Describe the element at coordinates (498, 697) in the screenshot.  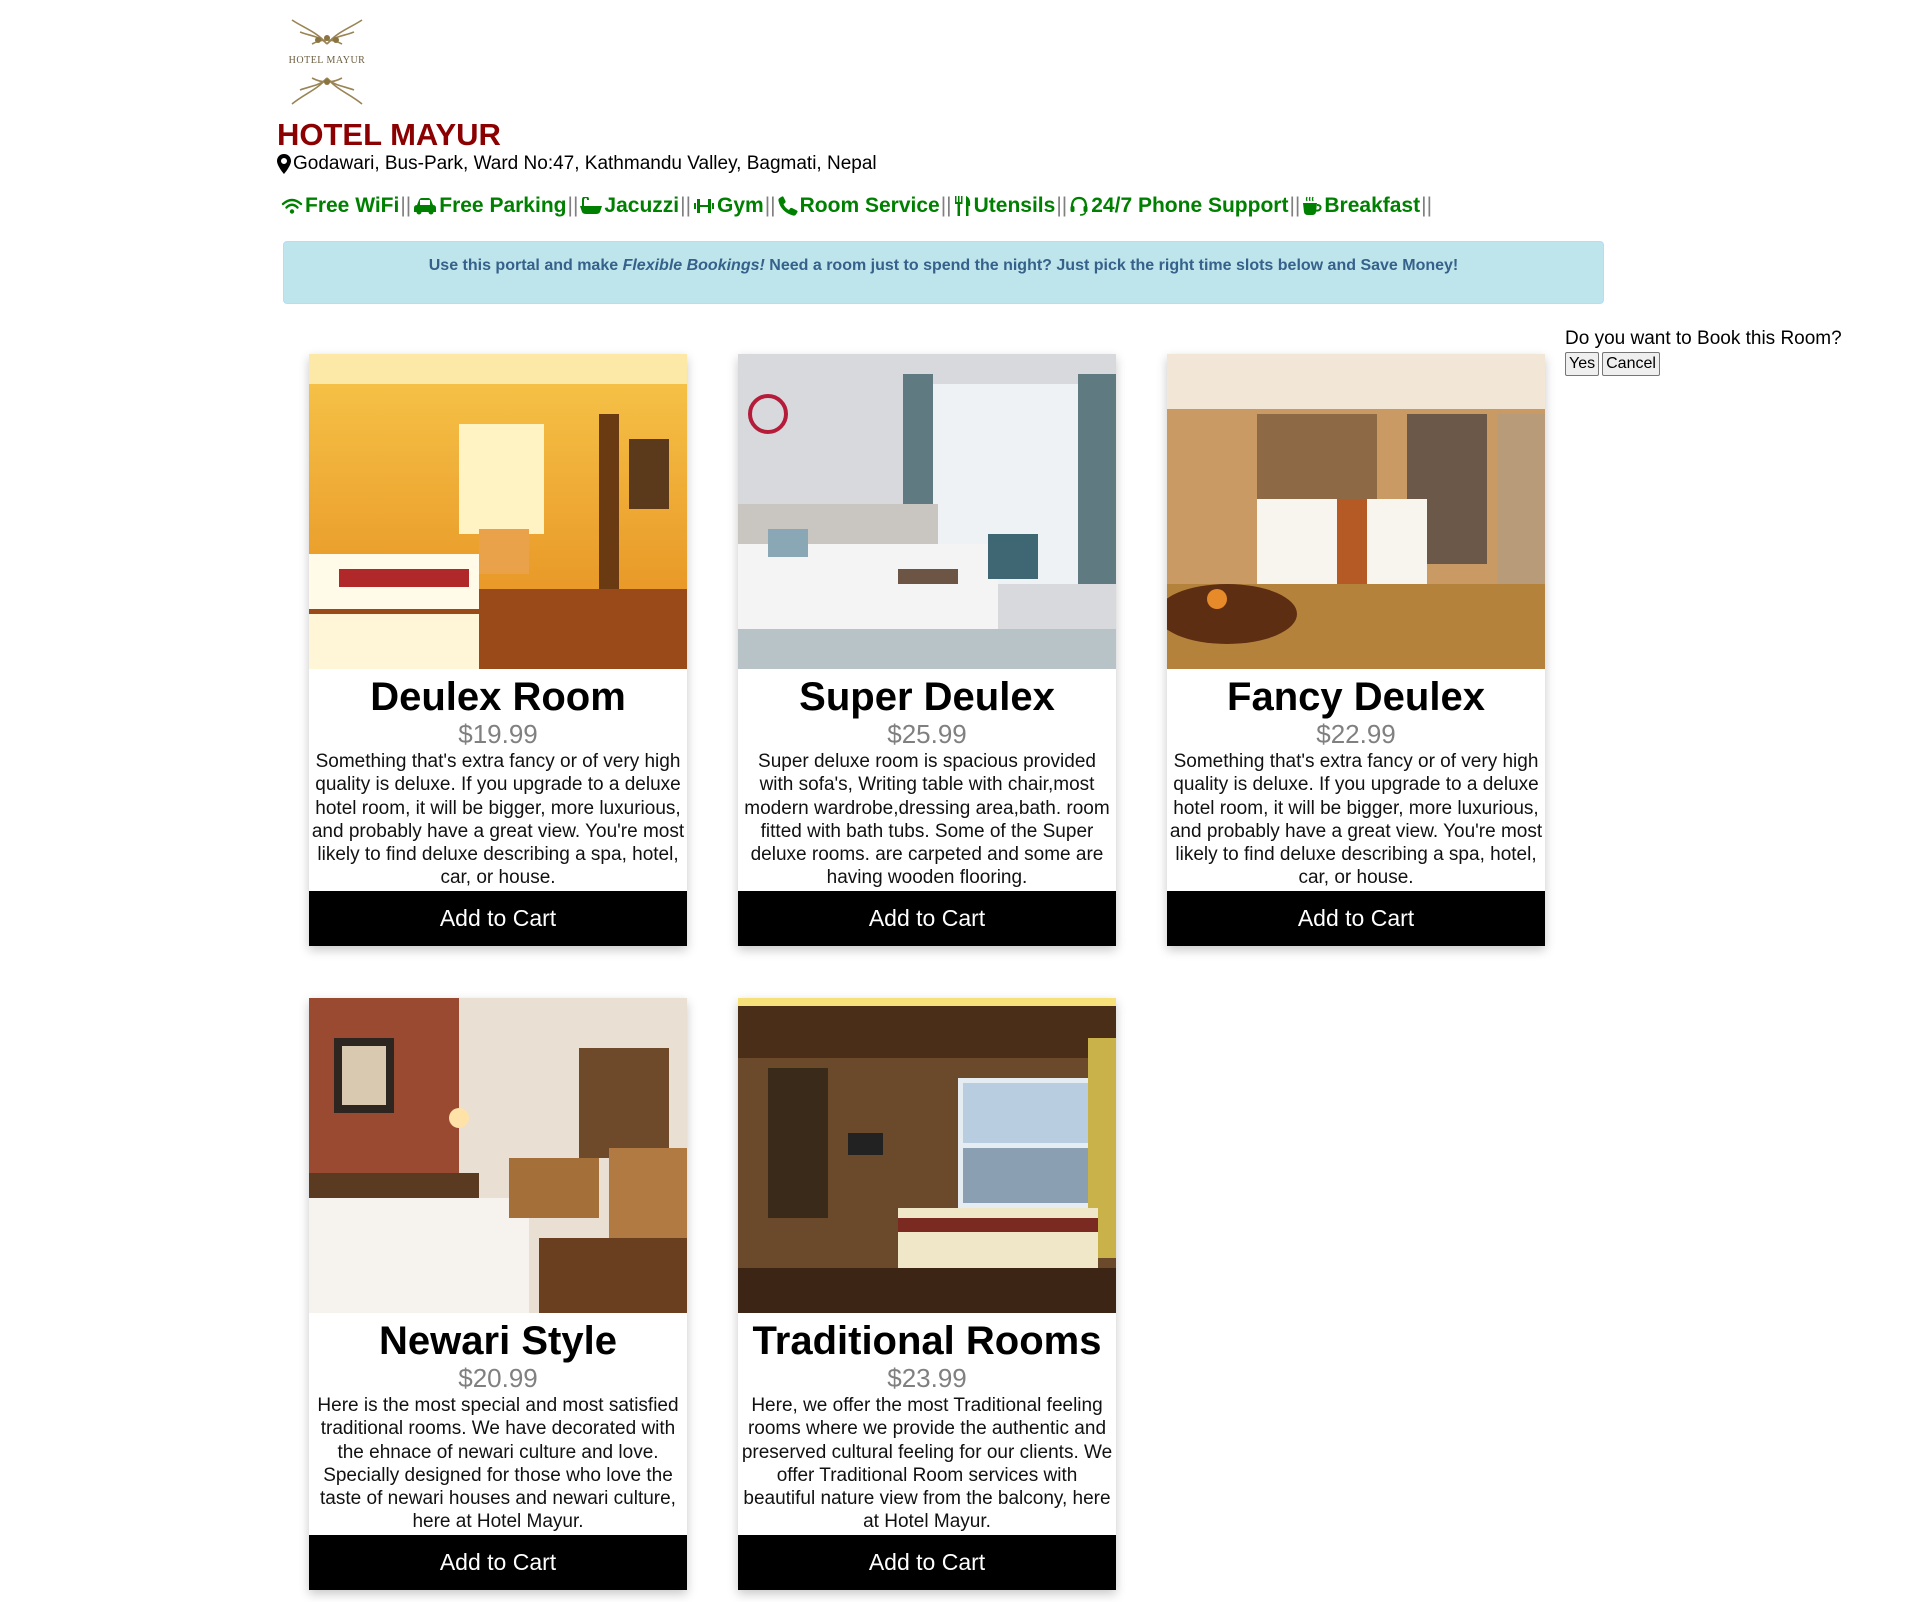
I see `room-title: Deulex Room` at that location.